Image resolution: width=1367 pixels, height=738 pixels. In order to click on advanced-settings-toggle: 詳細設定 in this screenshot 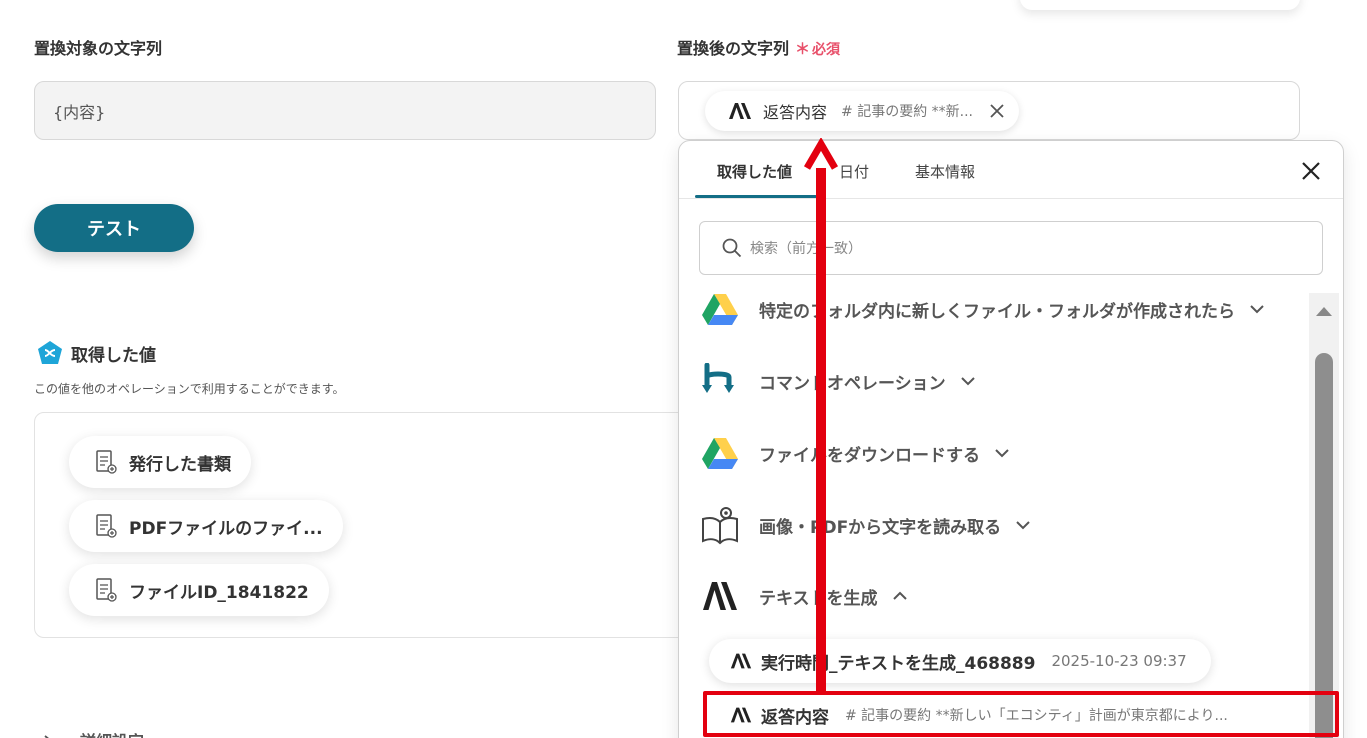, I will do `click(93, 733)`.